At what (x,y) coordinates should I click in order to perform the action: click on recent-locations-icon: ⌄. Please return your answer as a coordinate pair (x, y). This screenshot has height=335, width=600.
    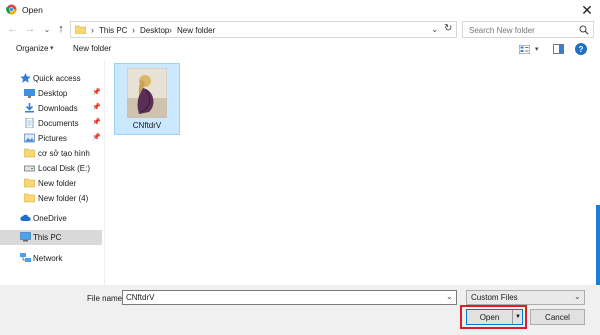
    Looking at the image, I should click on (47, 29).